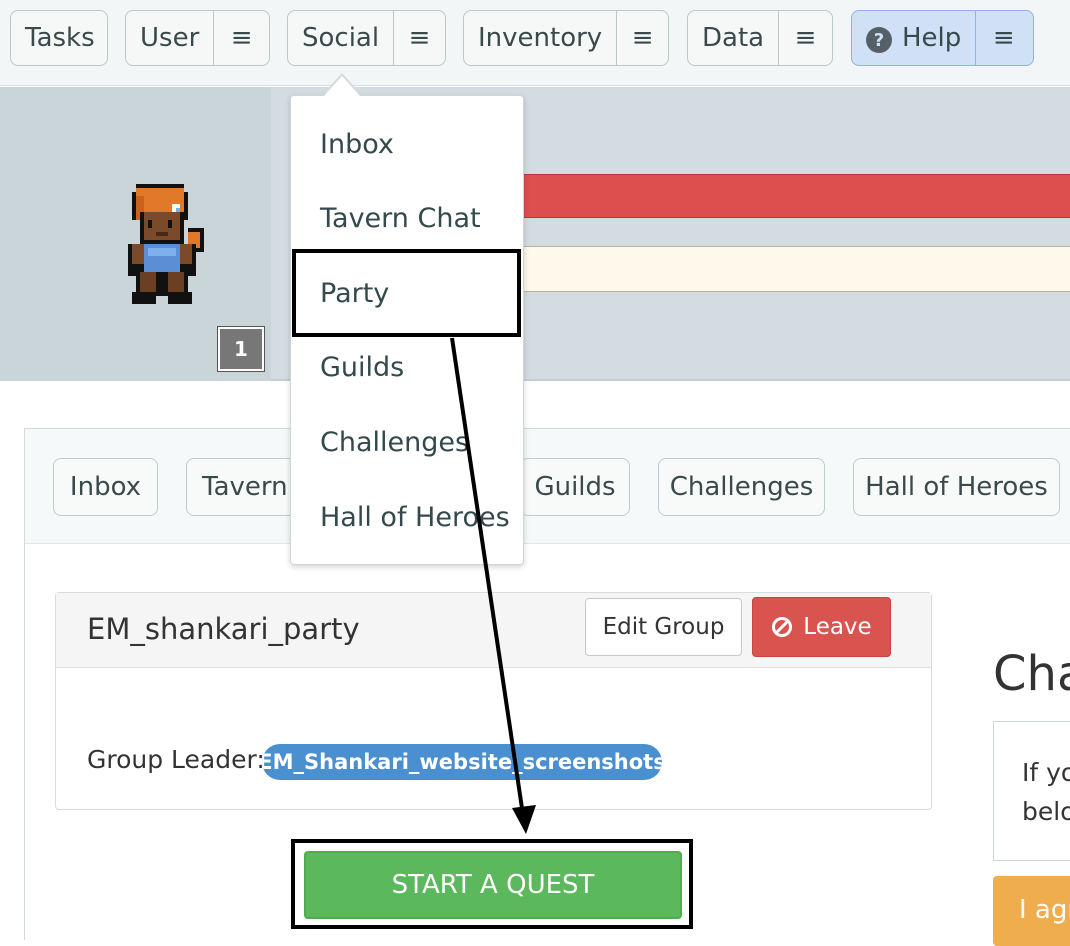  What do you see at coordinates (1003, 38) in the screenshot?
I see `help-menu-icon: ≡` at bounding box center [1003, 38].